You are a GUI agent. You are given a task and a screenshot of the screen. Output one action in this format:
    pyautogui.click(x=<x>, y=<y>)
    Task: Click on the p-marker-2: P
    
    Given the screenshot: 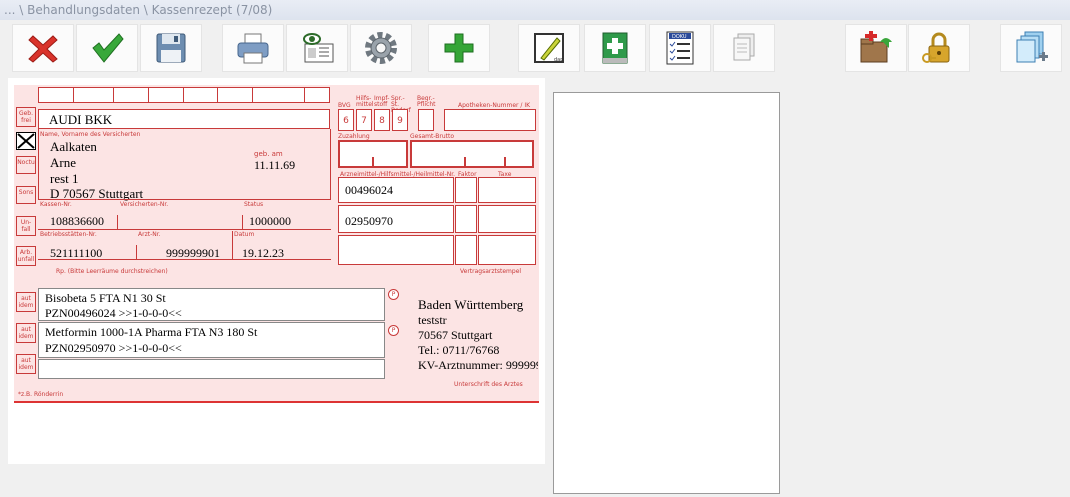 What is the action you would take?
    pyautogui.click(x=393, y=330)
    